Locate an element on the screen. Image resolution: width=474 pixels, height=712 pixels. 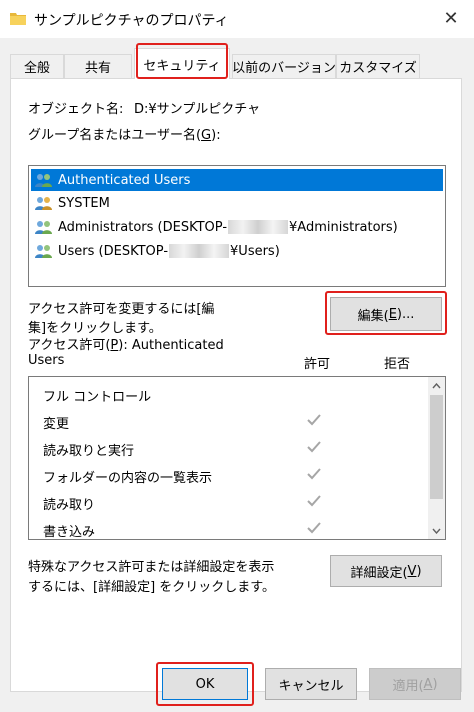
tab-customize: カスタマイズ is located at coordinates (378, 66).